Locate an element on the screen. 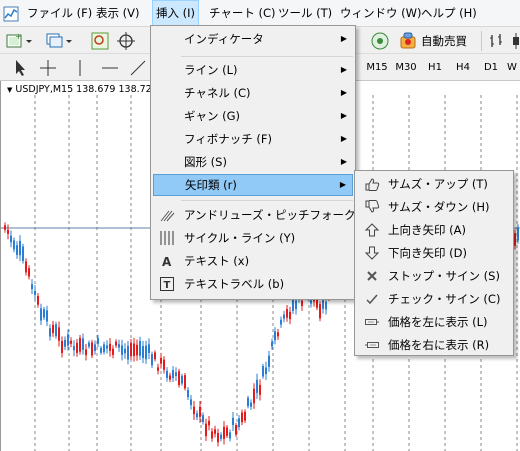  chart-symbol-label: ▼ USDJPY,M15 138.679 138.727 is located at coordinates (82, 89).